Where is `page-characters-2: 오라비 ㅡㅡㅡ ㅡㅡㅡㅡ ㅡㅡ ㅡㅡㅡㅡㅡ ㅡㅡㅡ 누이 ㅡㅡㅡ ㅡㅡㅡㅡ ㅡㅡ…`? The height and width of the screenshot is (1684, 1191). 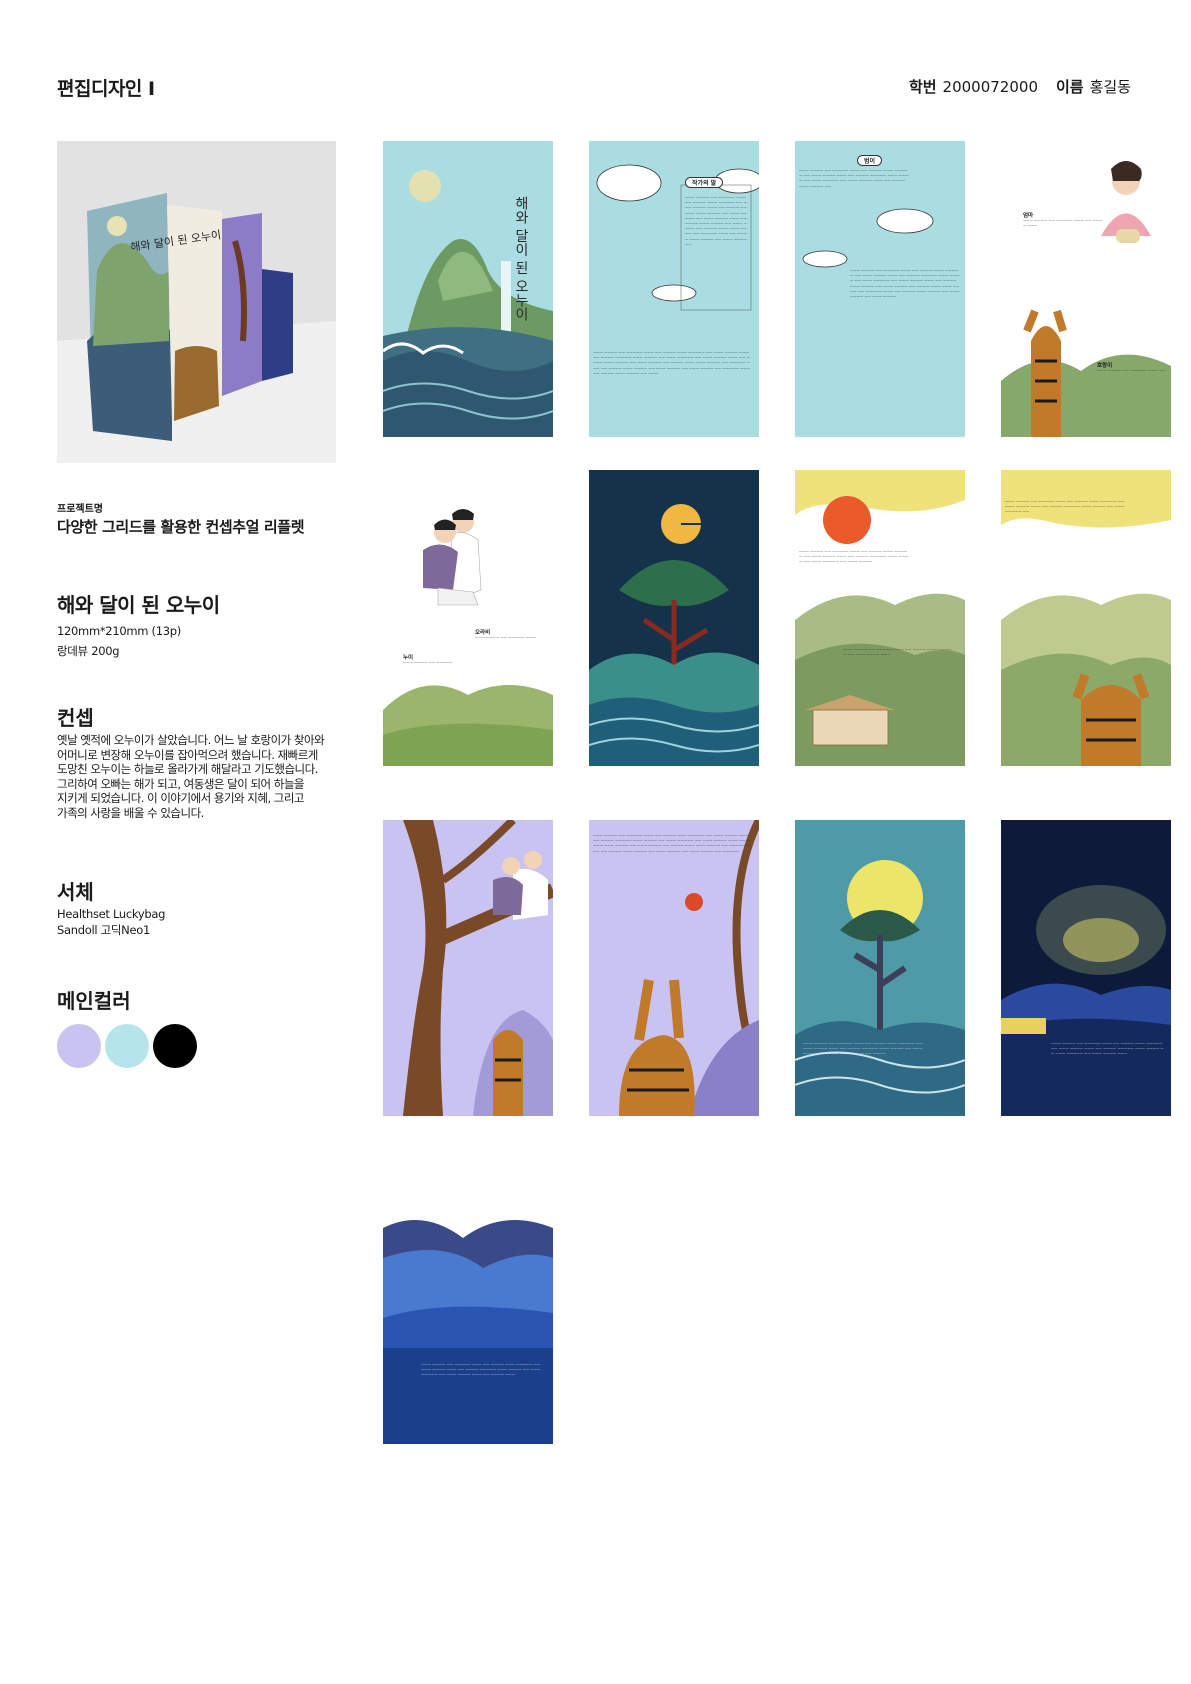
page-characters-2: 오라비 ㅡㅡㅡ ㅡㅡㅡㅡ ㅡㅡ ㅡㅡㅡㅡㅡ ㅡㅡㅡ 누이 ㅡㅡㅡ ㅡㅡㅡㅡ ㅡㅡ… is located at coordinates (468, 618).